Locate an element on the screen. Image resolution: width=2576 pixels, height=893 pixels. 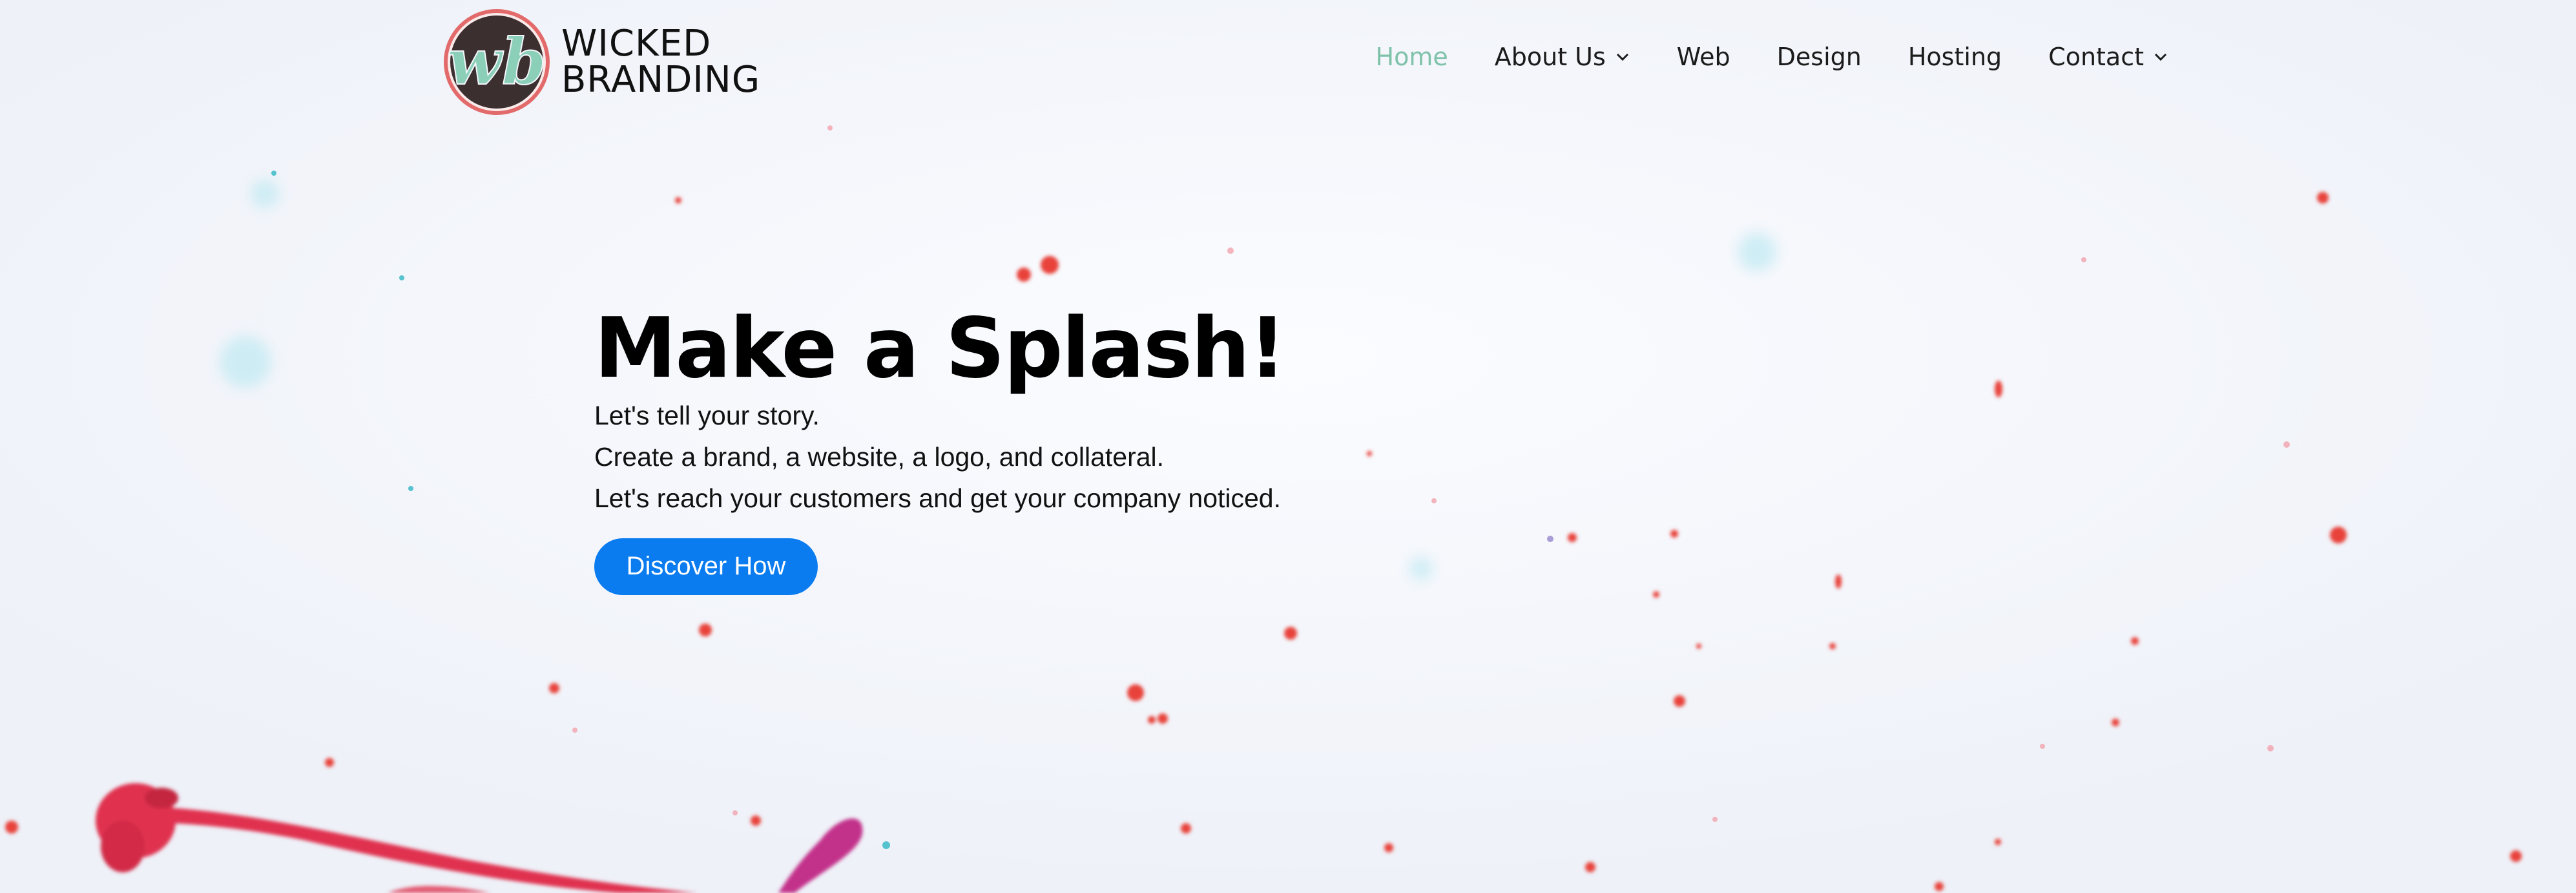
nav-item-label: Hosting is located at coordinates (1954, 57).